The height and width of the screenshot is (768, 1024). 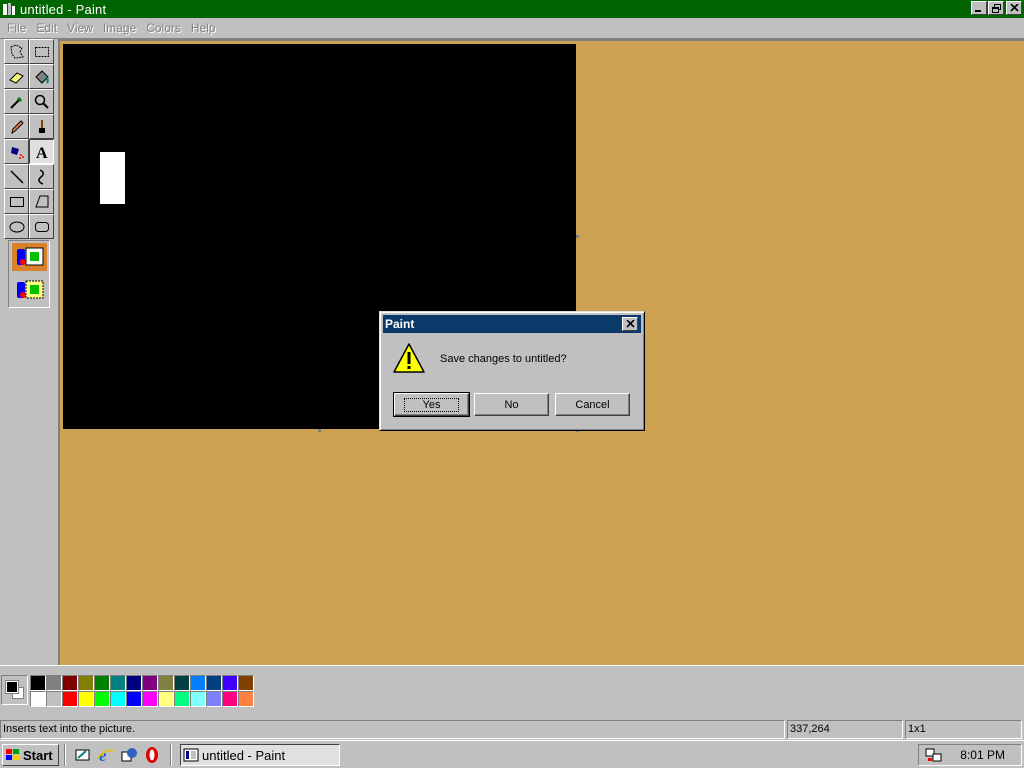 What do you see at coordinates (29, 257) in the screenshot?
I see `option-opaque` at bounding box center [29, 257].